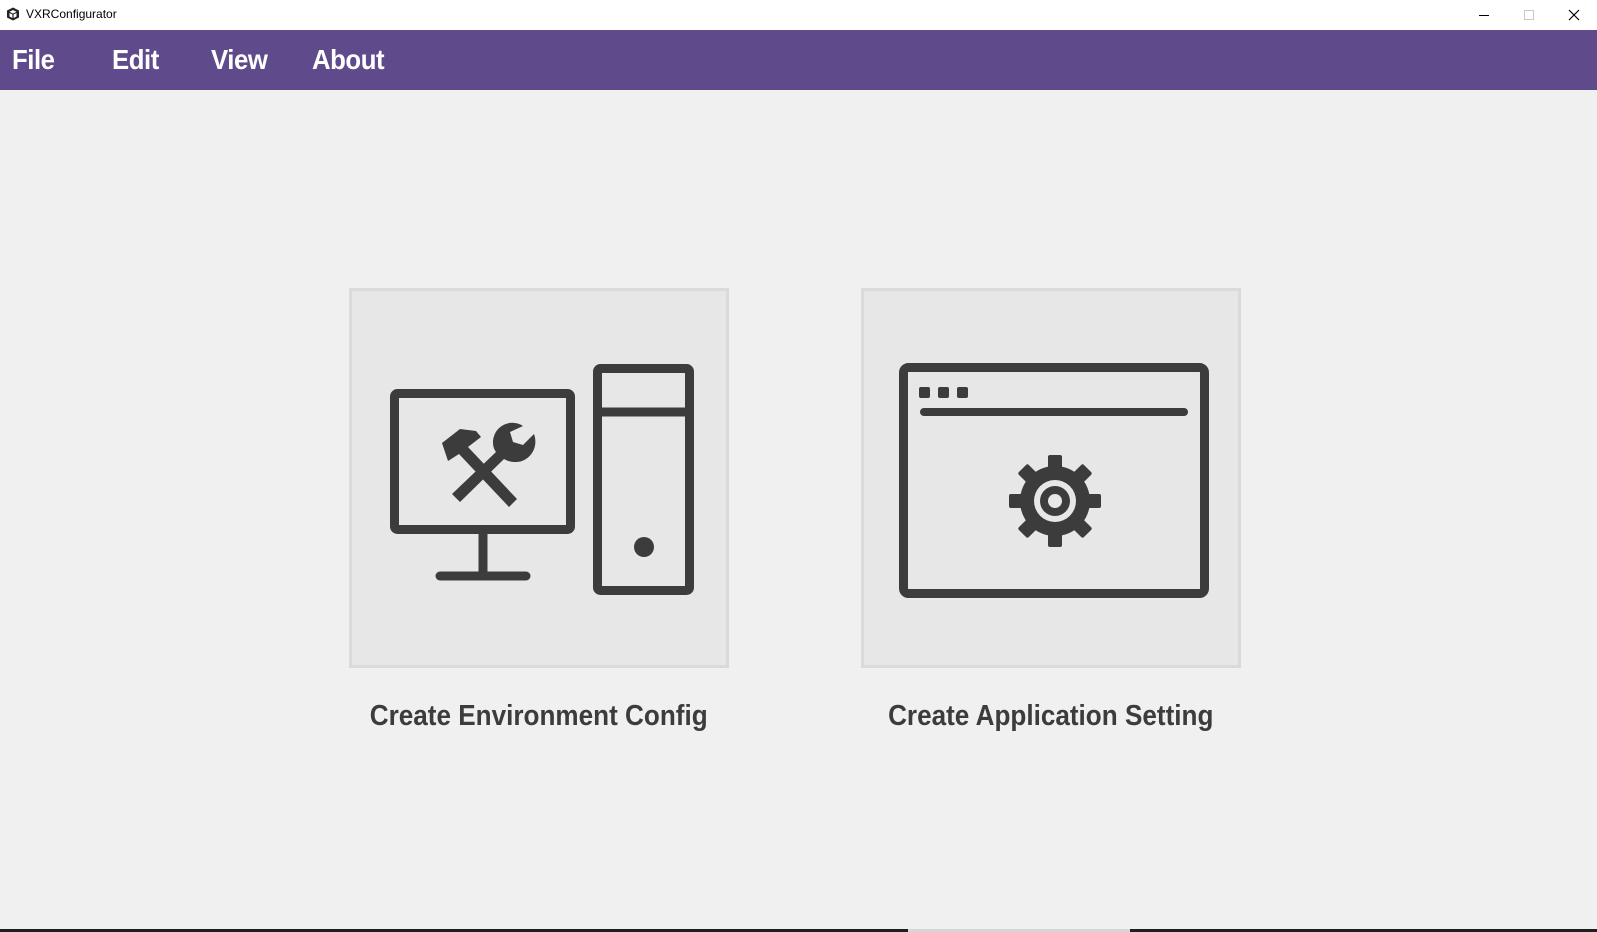 The height and width of the screenshot is (932, 1597). Describe the element at coordinates (542, 479) in the screenshot. I see `computer-tools-icon` at that location.